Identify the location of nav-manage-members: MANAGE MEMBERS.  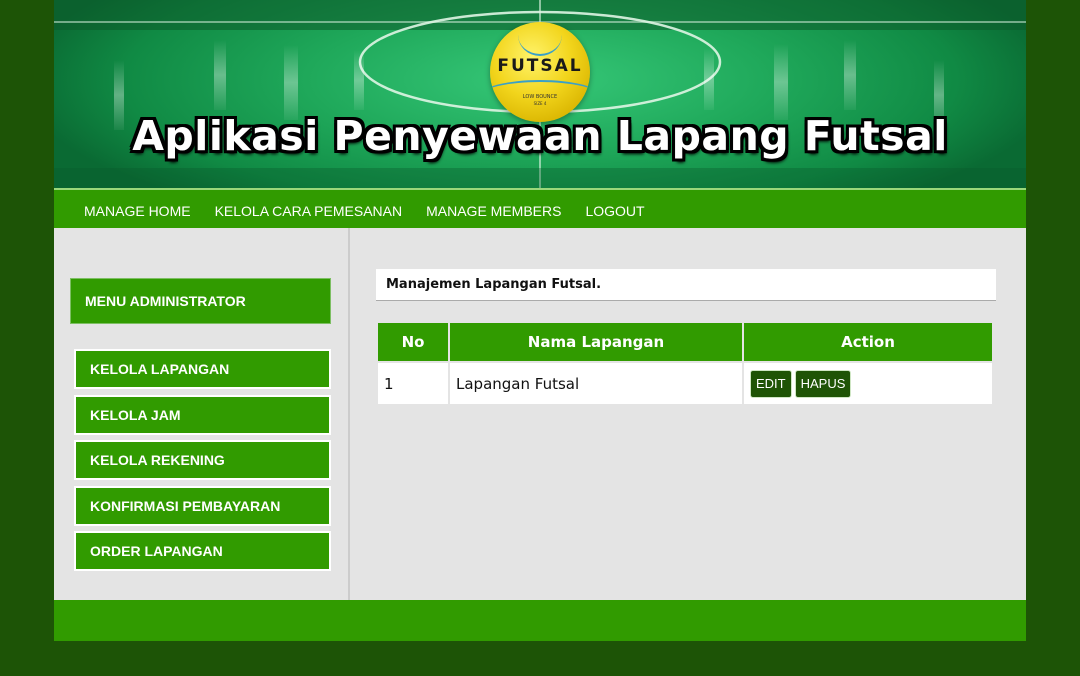
(493, 210).